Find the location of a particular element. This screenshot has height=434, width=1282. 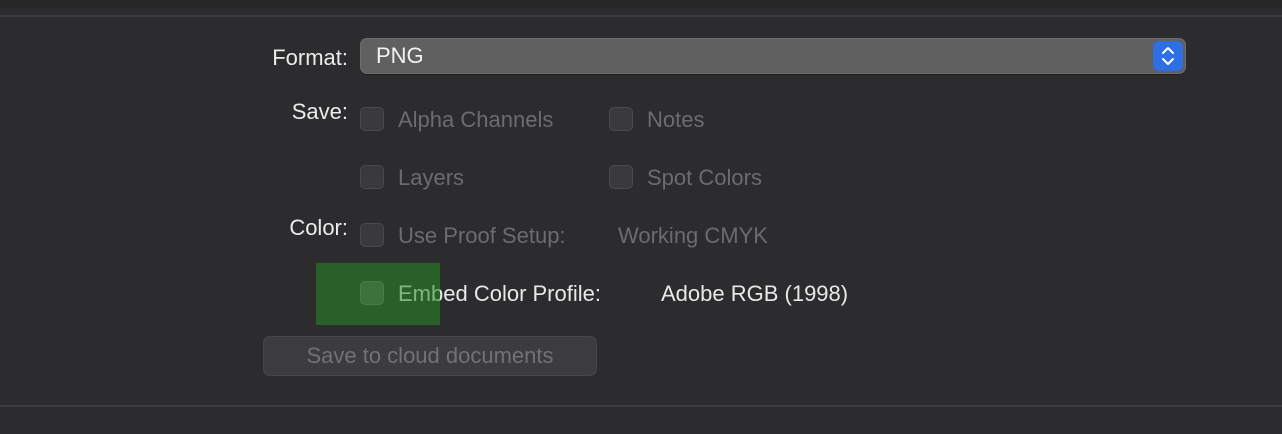

top-divider is located at coordinates (641, 16).